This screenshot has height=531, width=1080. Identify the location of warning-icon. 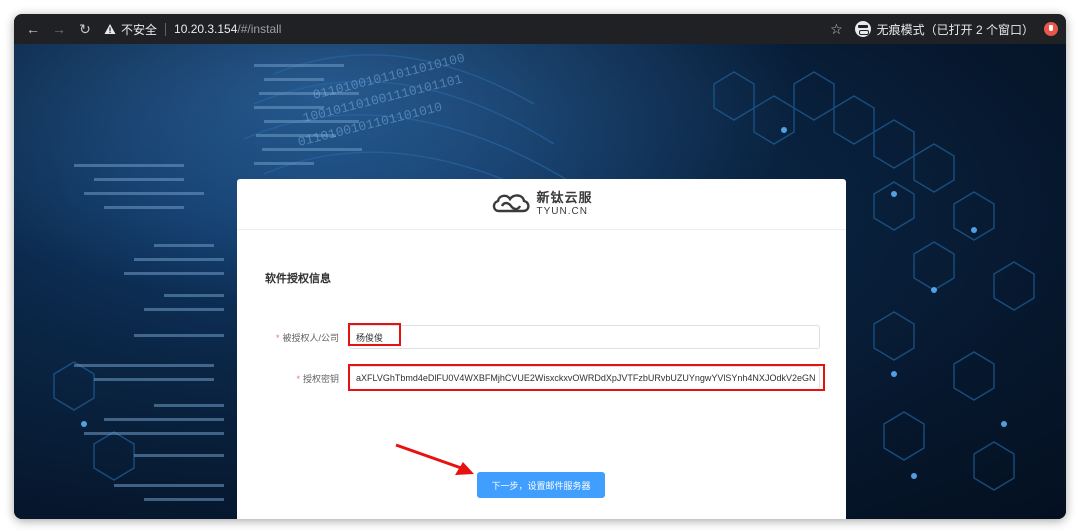
(110, 29).